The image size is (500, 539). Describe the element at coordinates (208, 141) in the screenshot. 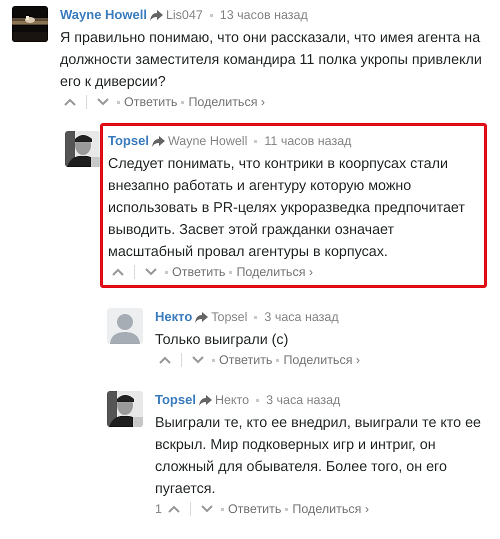

I see `reply-to-link: Wayne Howell` at that location.